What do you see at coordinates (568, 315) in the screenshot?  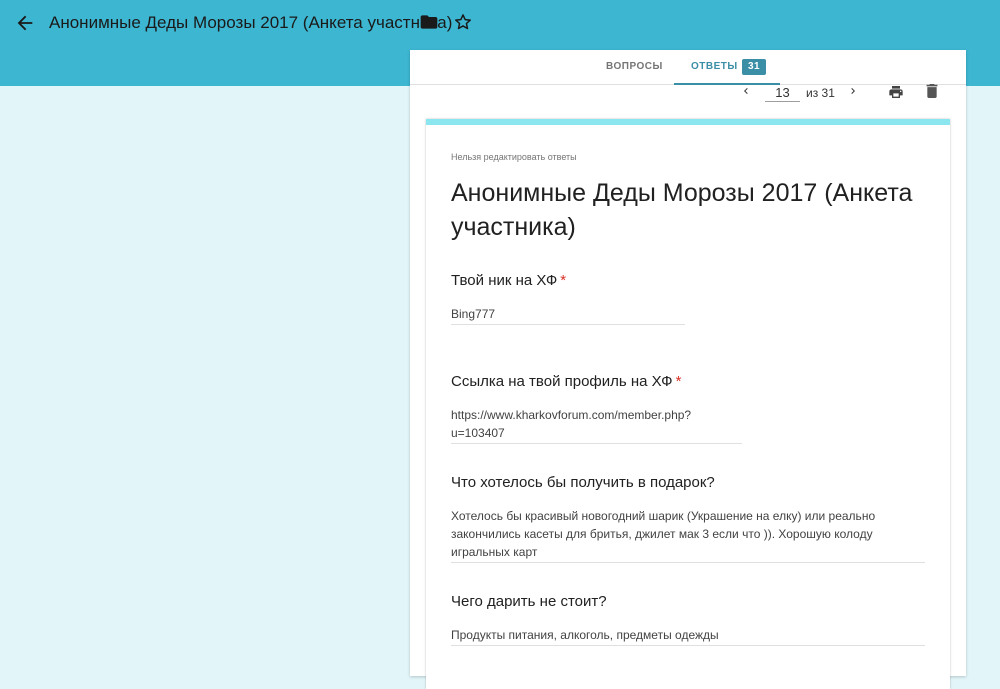 I see `answer-text: Bing777` at bounding box center [568, 315].